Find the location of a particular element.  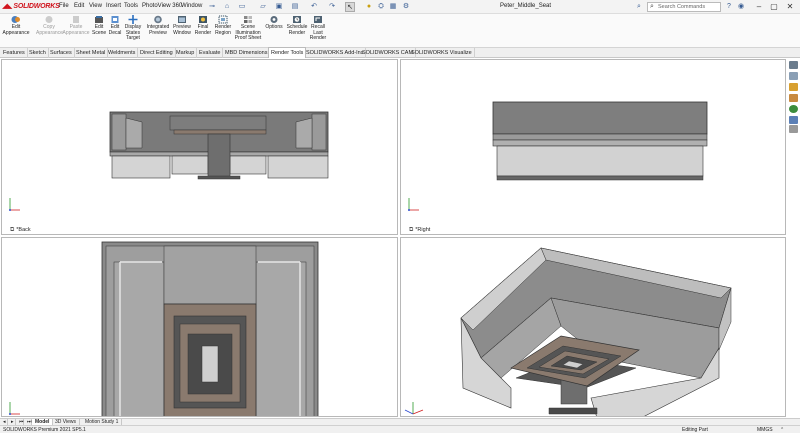

close-icon: ✕ is located at coordinates (790, 7).